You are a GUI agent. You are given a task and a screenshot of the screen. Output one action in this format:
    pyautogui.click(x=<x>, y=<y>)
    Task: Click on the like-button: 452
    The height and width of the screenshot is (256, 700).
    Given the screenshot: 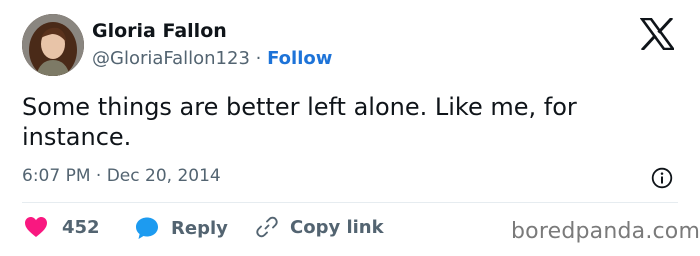 What is the action you would take?
    pyautogui.click(x=62, y=227)
    